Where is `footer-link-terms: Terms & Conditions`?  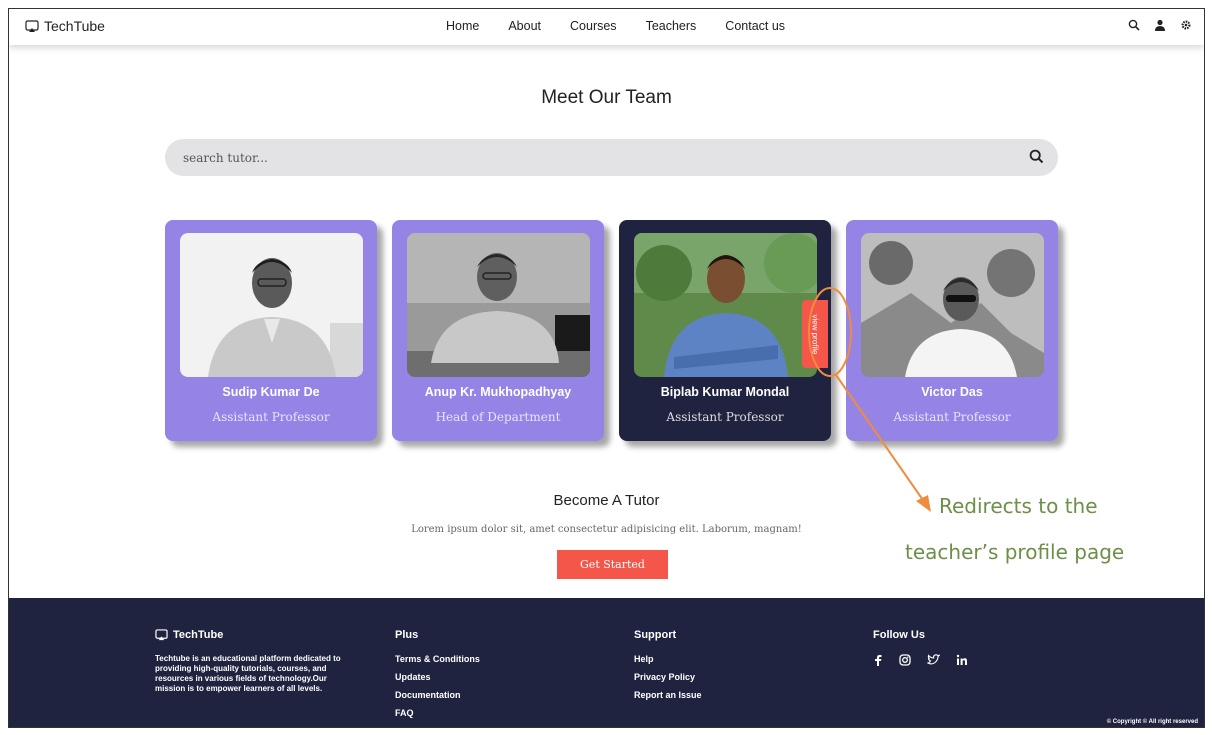 footer-link-terms: Terms & Conditions is located at coordinates (437, 659).